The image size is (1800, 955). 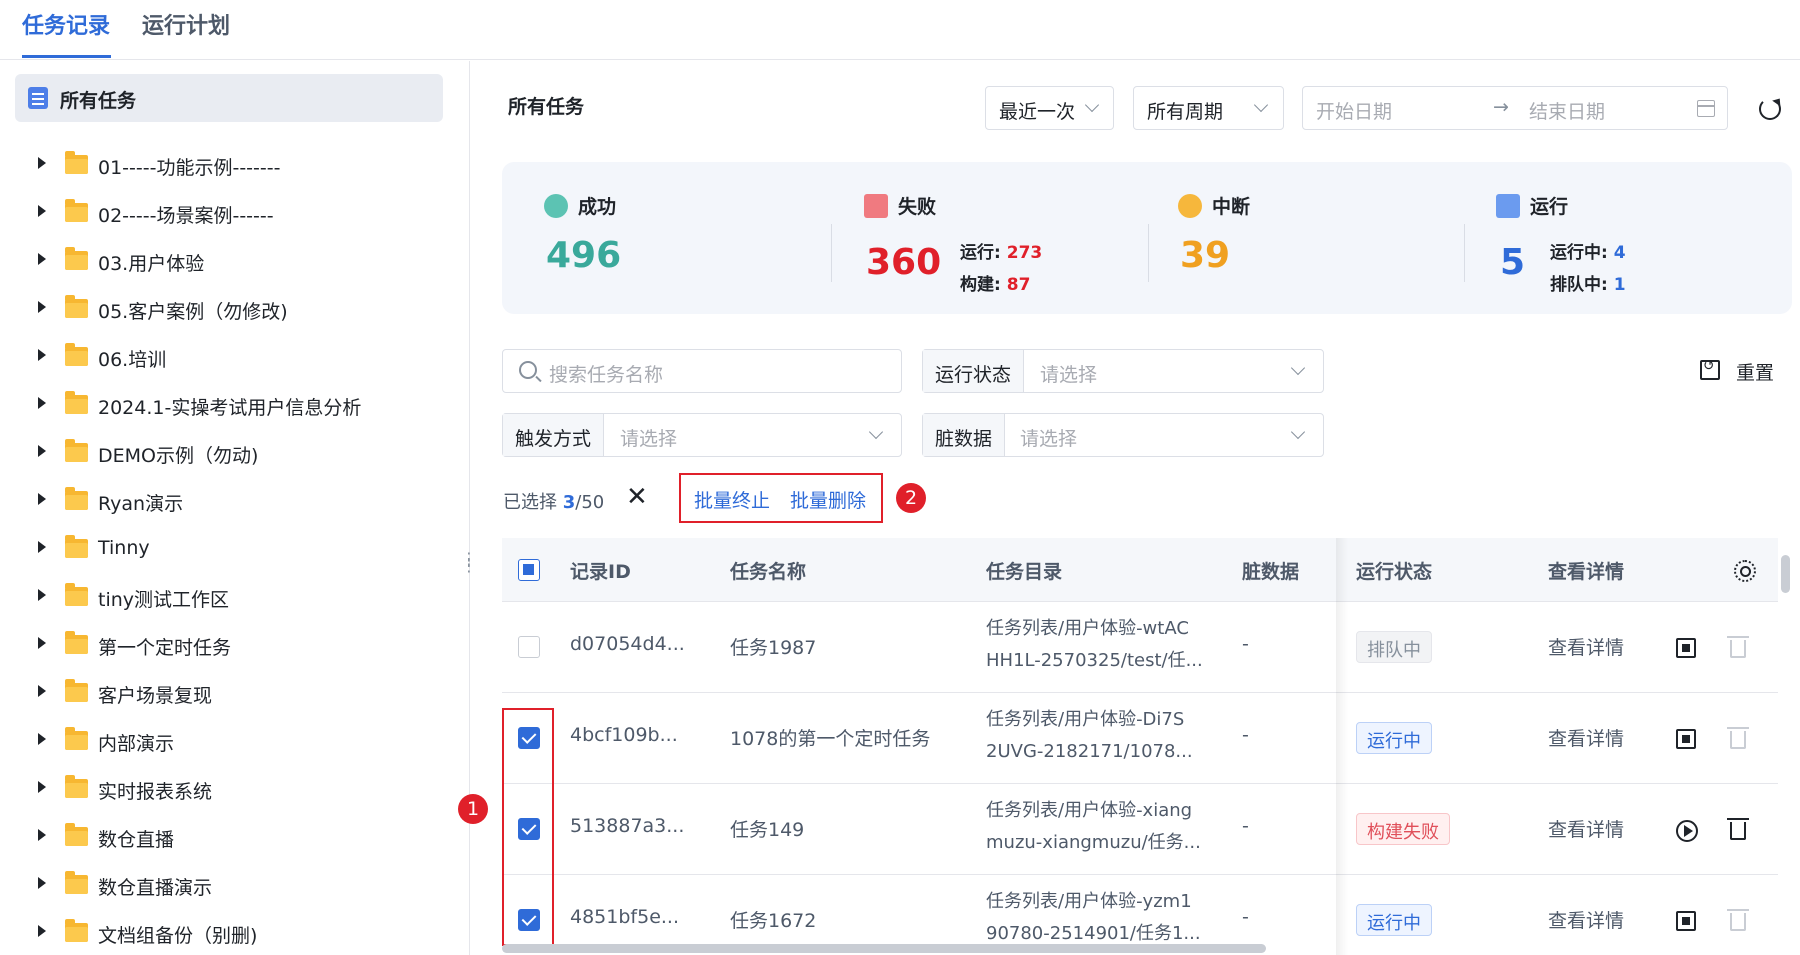 I want to click on run-status-select: 运行状态 请选择, so click(x=1123, y=371).